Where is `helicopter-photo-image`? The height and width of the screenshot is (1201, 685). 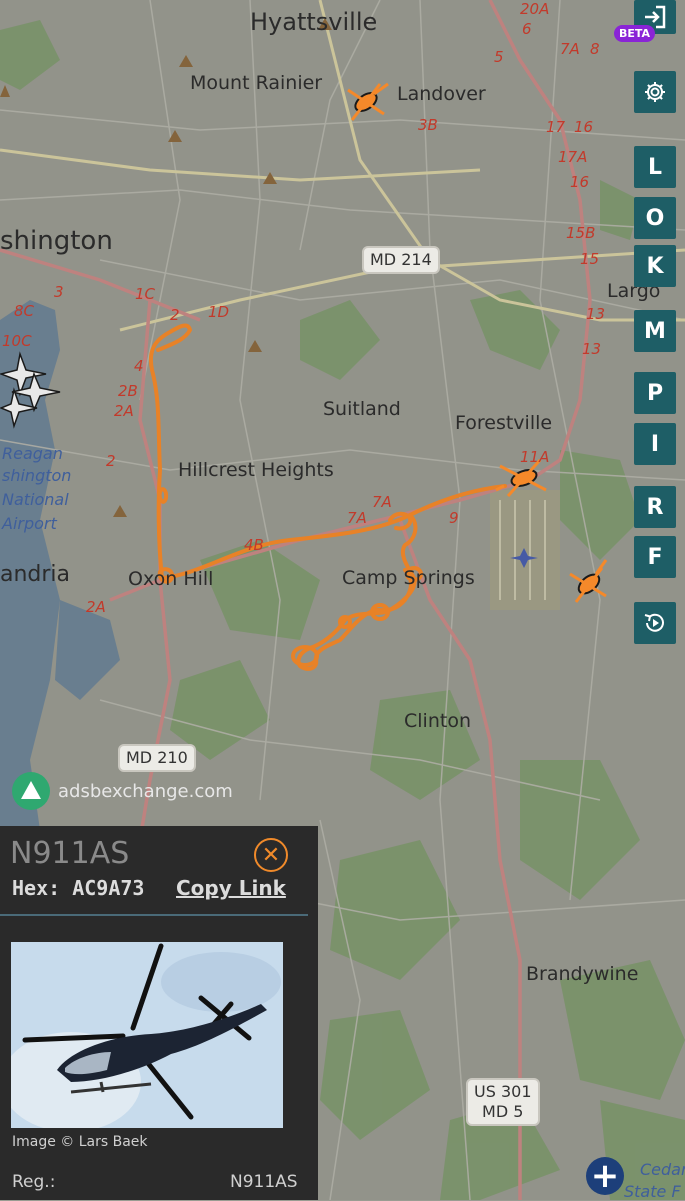
helicopter-photo-image is located at coordinates (147, 1035).